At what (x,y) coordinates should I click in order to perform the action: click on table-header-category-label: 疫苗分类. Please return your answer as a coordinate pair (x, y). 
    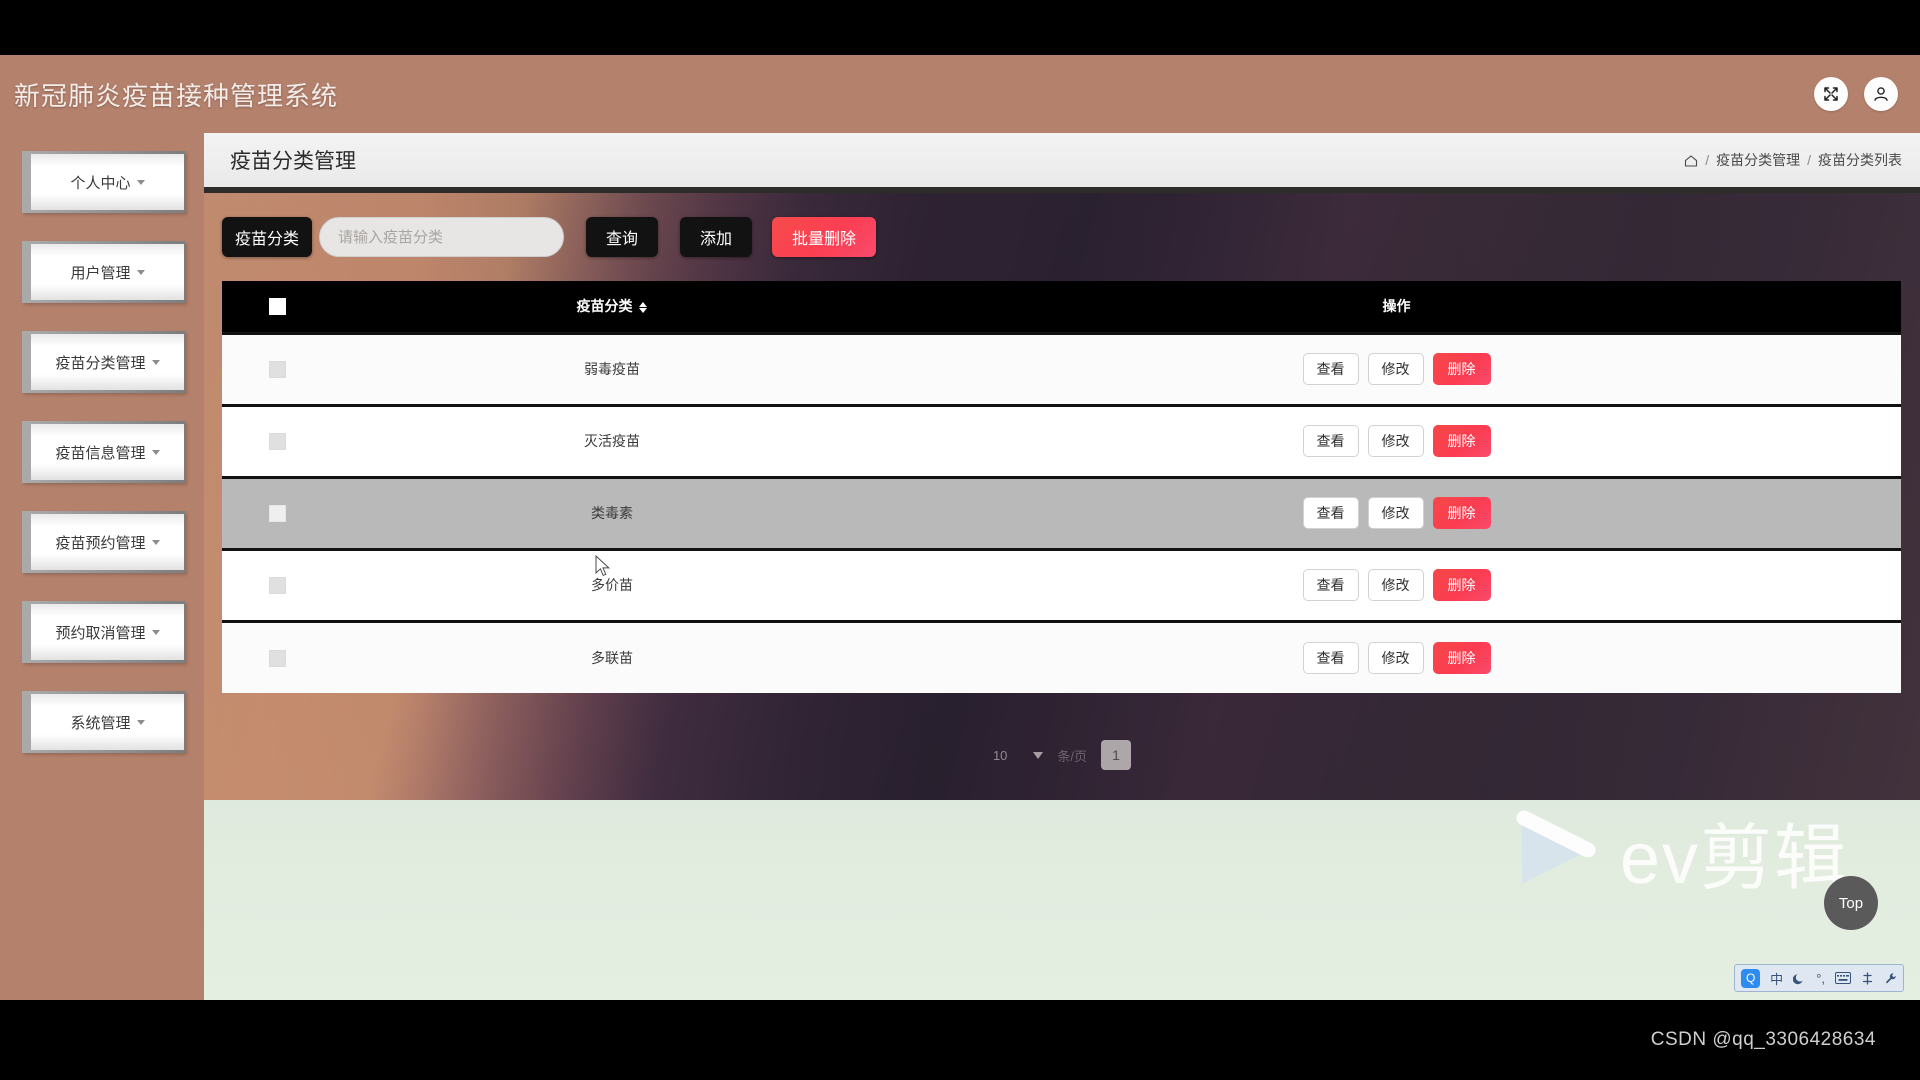
    Looking at the image, I should click on (604, 306).